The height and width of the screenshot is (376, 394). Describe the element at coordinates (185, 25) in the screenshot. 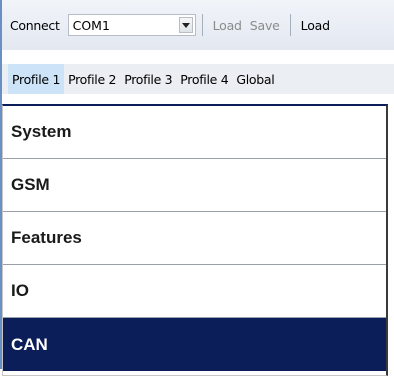

I see `chevron-down-icon` at that location.